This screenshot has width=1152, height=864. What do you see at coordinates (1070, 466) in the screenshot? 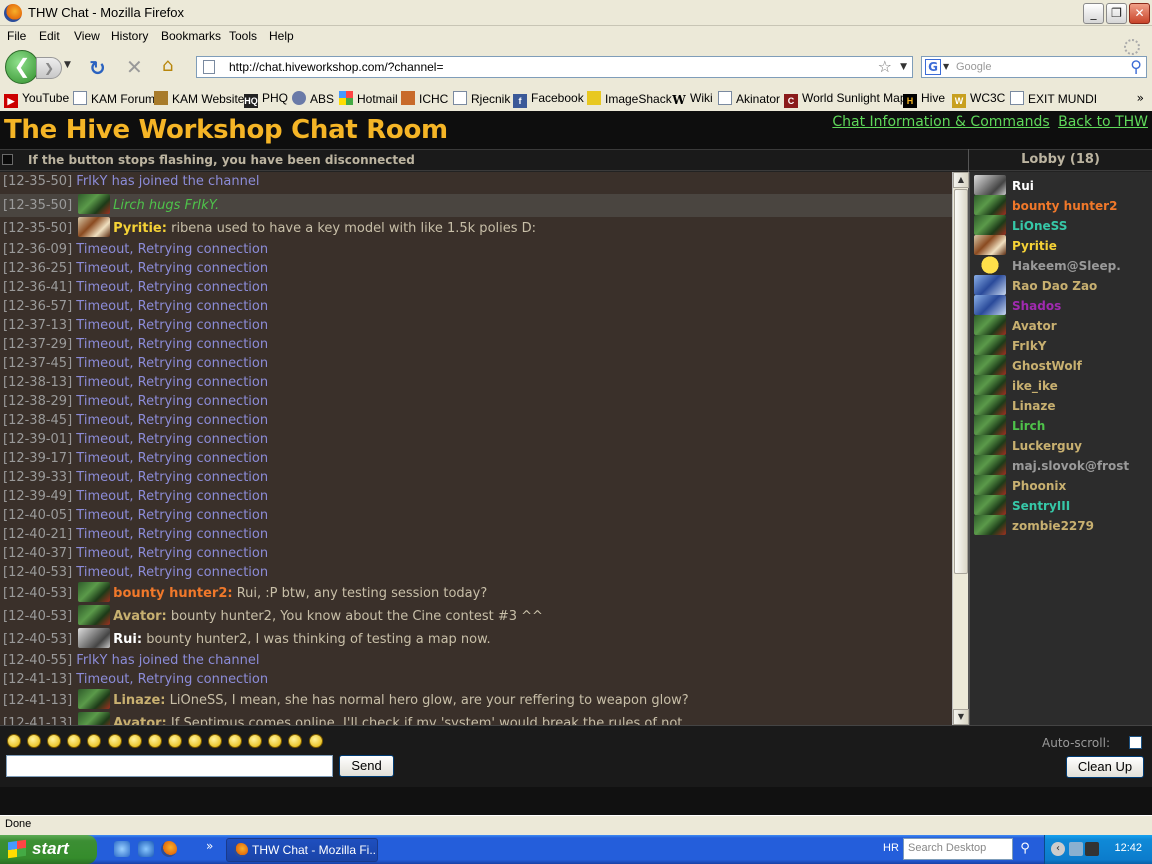
I see `user-name: maj.slovok@frost` at bounding box center [1070, 466].